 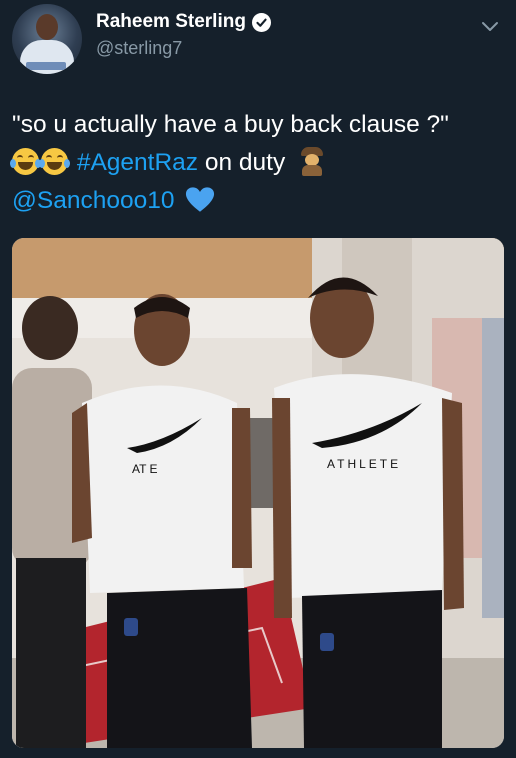 I want to click on tweet-text-fragment: on duty, so click(x=242, y=162).